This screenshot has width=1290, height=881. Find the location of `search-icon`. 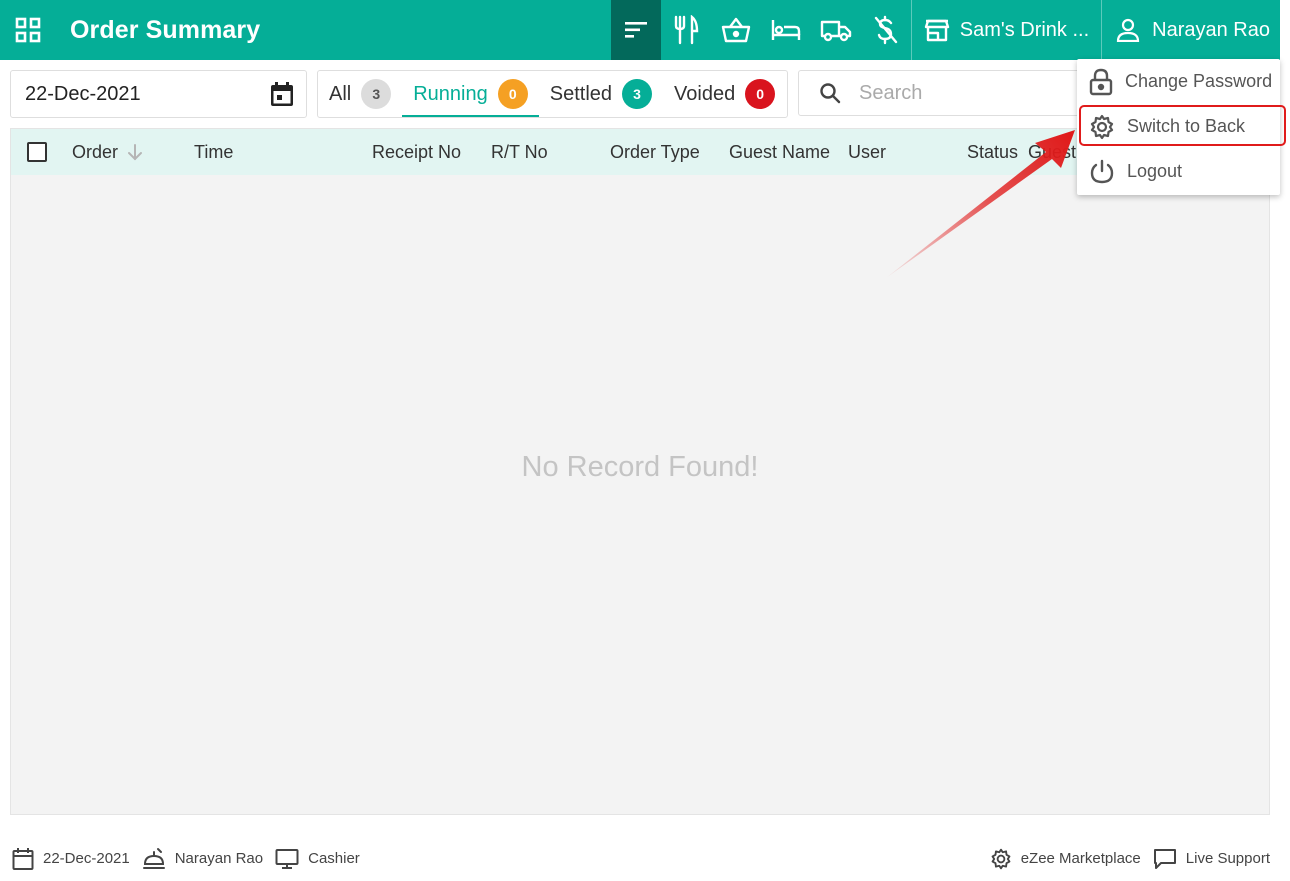

search-icon is located at coordinates (830, 93).